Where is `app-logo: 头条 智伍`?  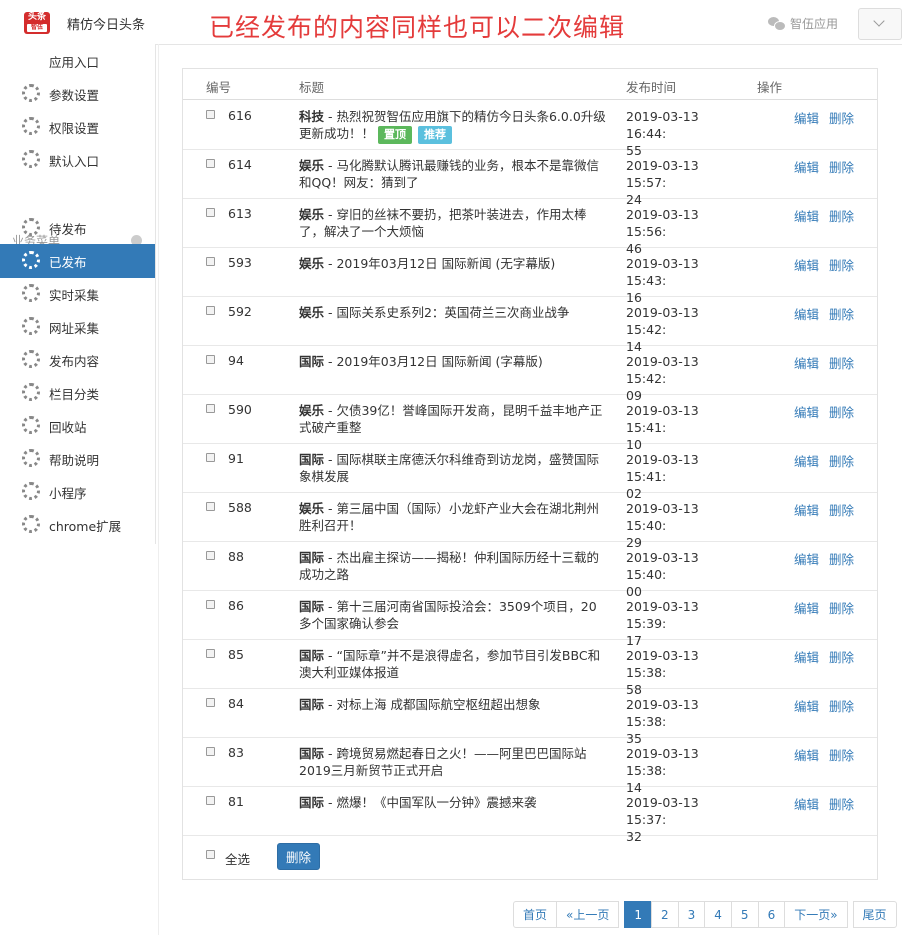 app-logo: 头条 智伍 is located at coordinates (37, 23).